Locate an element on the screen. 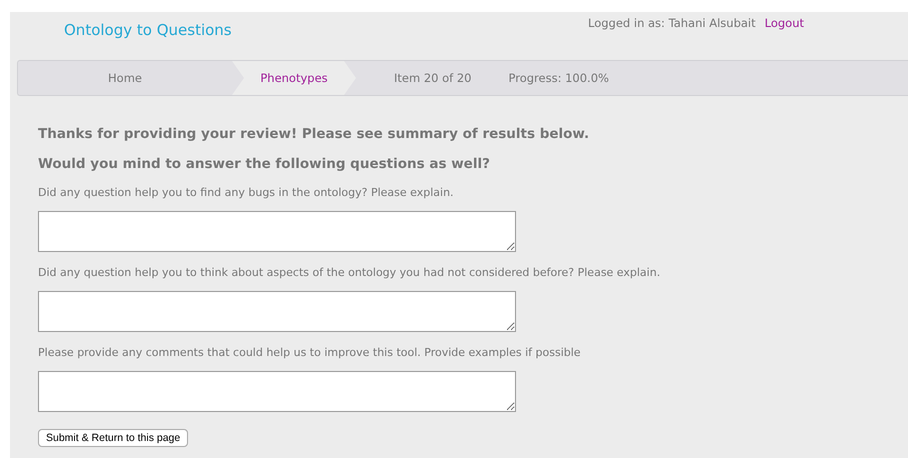 Image resolution: width=908 pixels, height=458 pixels. nav-tab: Home is located at coordinates (125, 78).